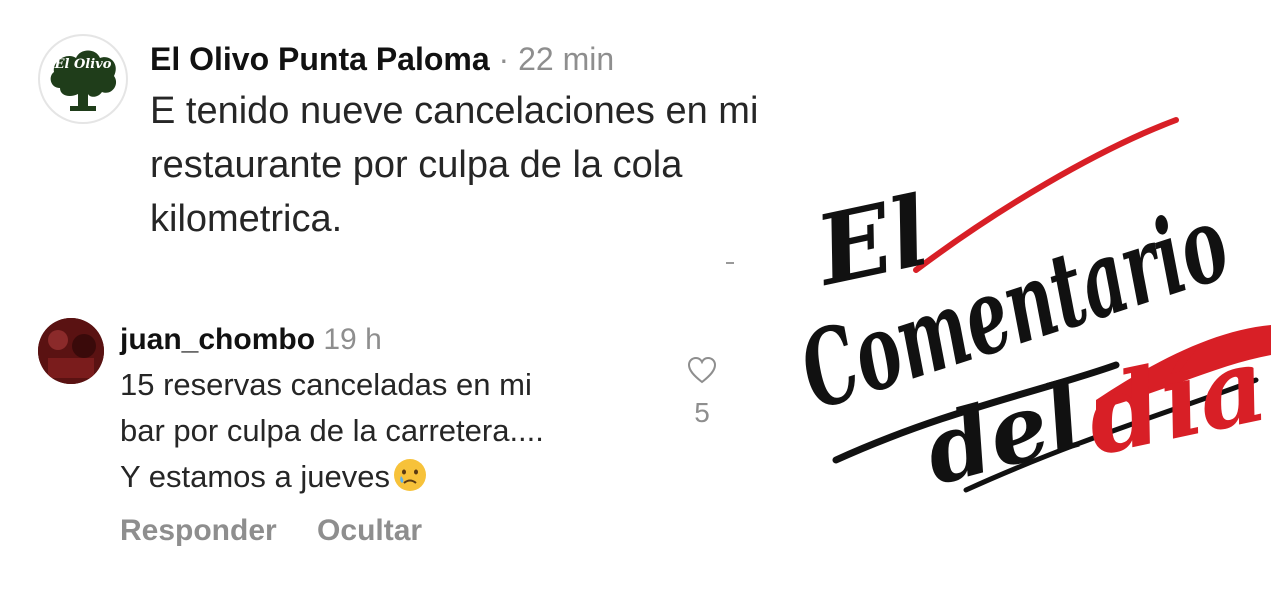 The width and height of the screenshot is (1271, 612). I want to click on timestamp: 19 h, so click(352, 339).